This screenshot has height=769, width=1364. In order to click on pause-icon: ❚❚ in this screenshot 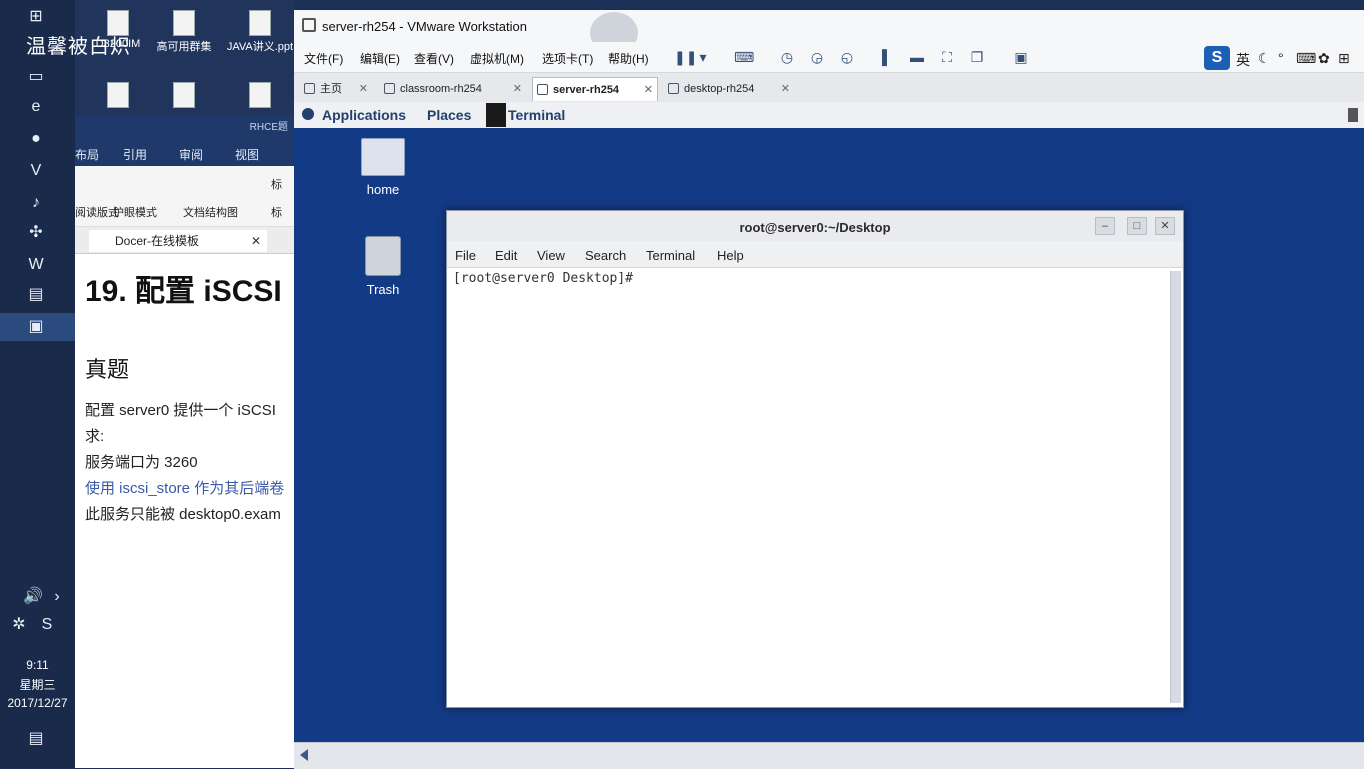, I will do `click(685, 57)`.